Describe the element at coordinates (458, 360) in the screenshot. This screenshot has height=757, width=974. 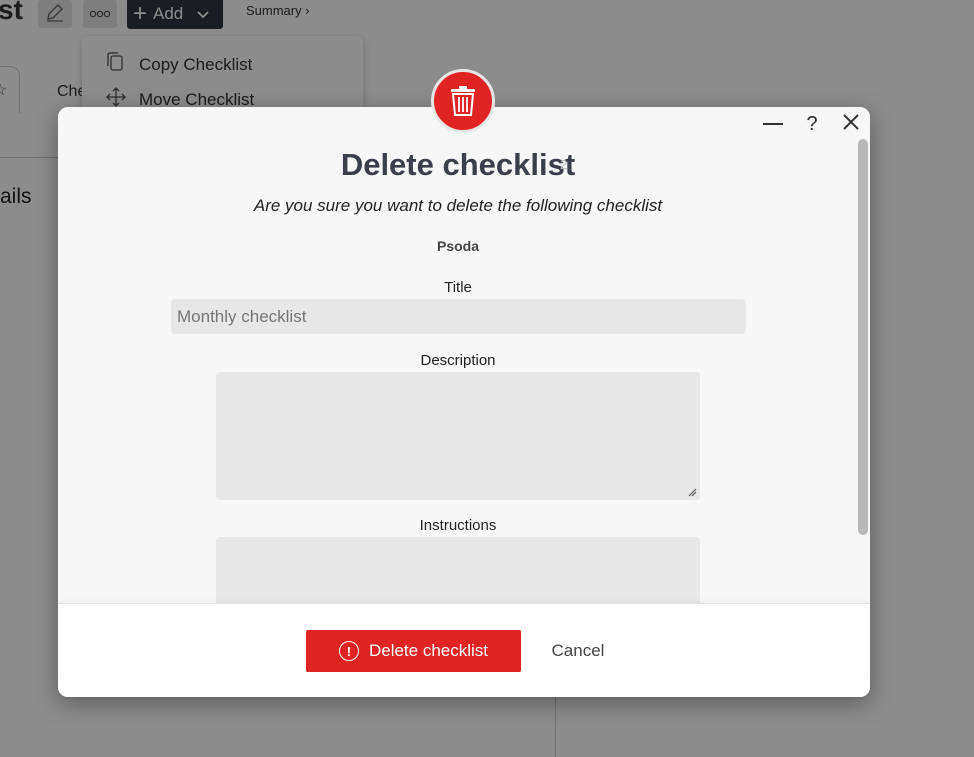
I see `description-field-label: Description` at that location.